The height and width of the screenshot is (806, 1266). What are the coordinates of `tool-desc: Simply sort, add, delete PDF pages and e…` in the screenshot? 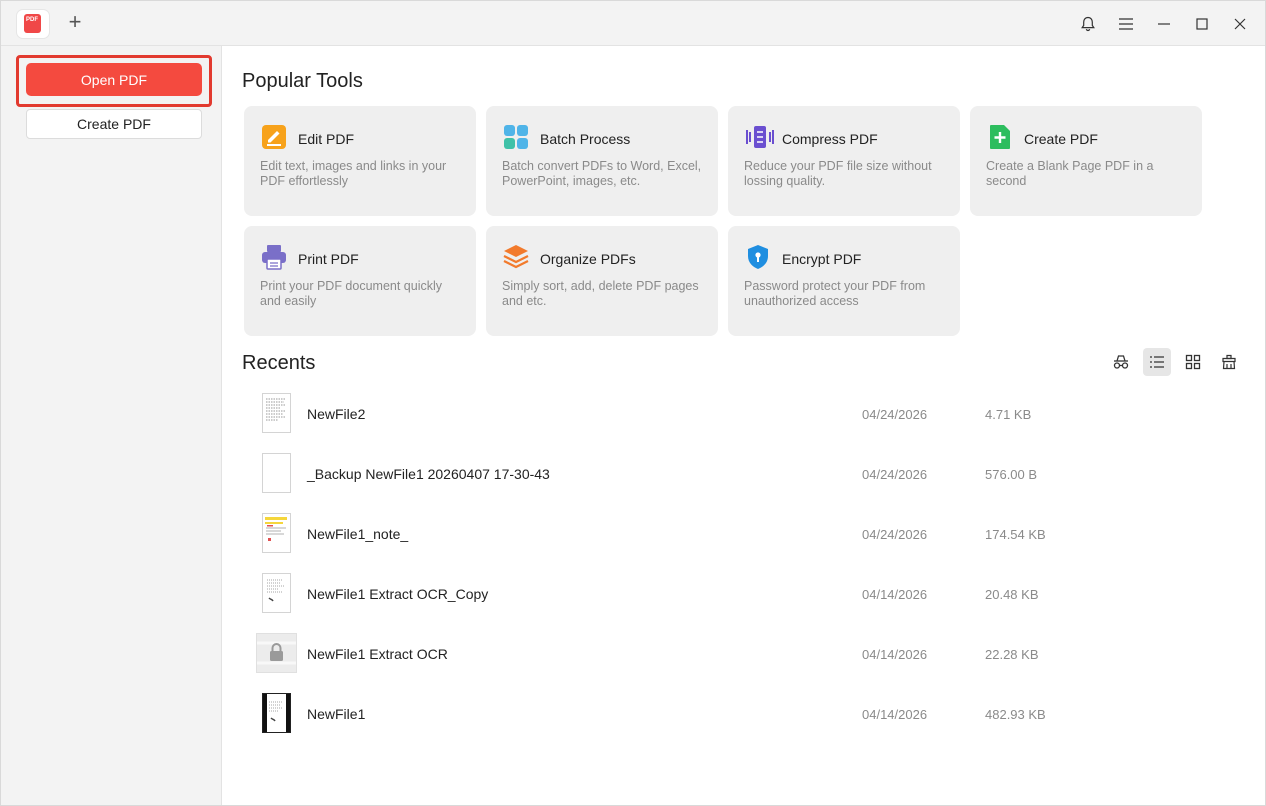 It's located at (600, 293).